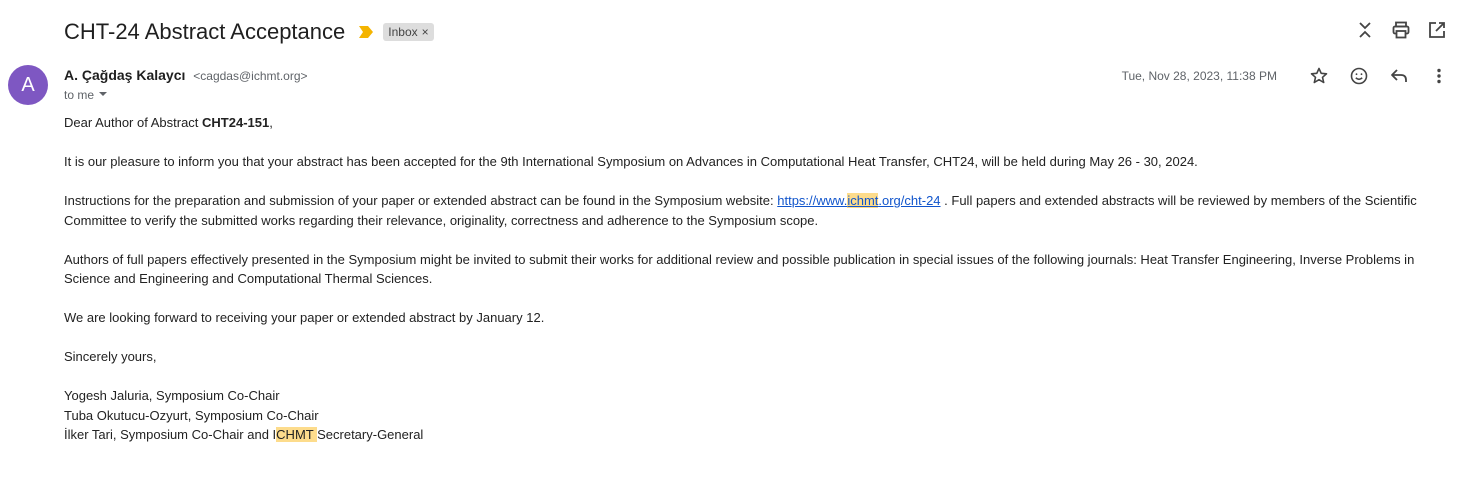 Image resolution: width=1459 pixels, height=504 pixels. What do you see at coordinates (425, 32) in the screenshot?
I see `remove-label-icon: ×` at bounding box center [425, 32].